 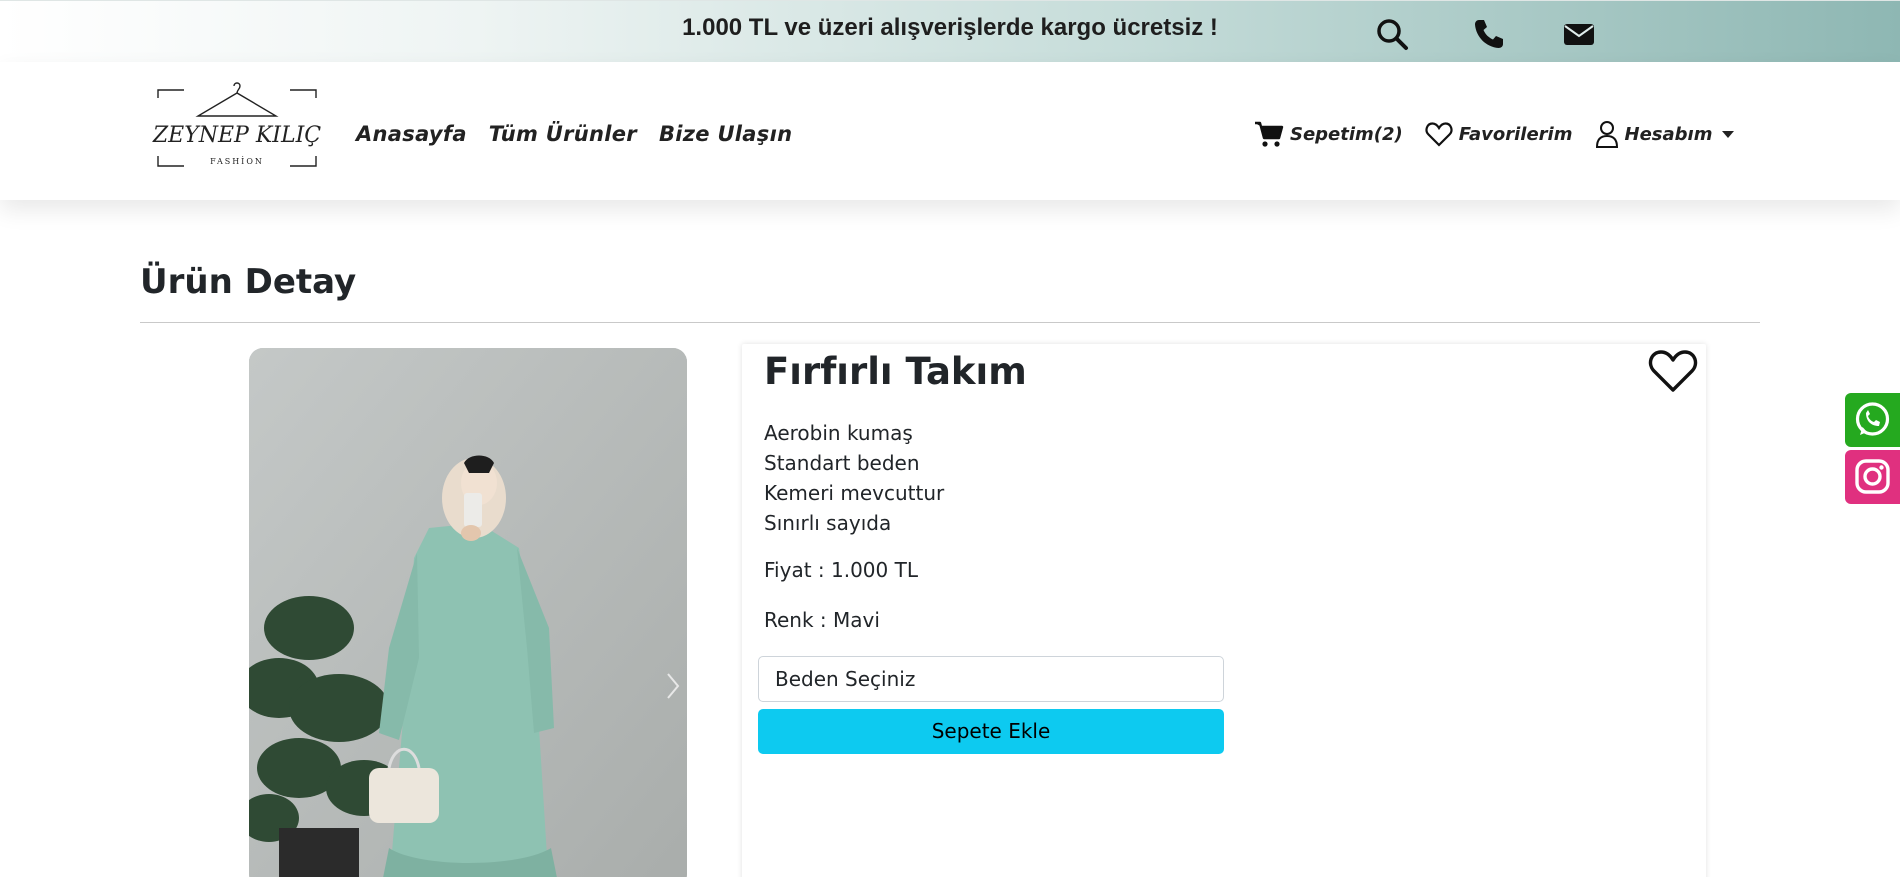 I want to click on page-title: Ürün Detay, so click(x=248, y=282).